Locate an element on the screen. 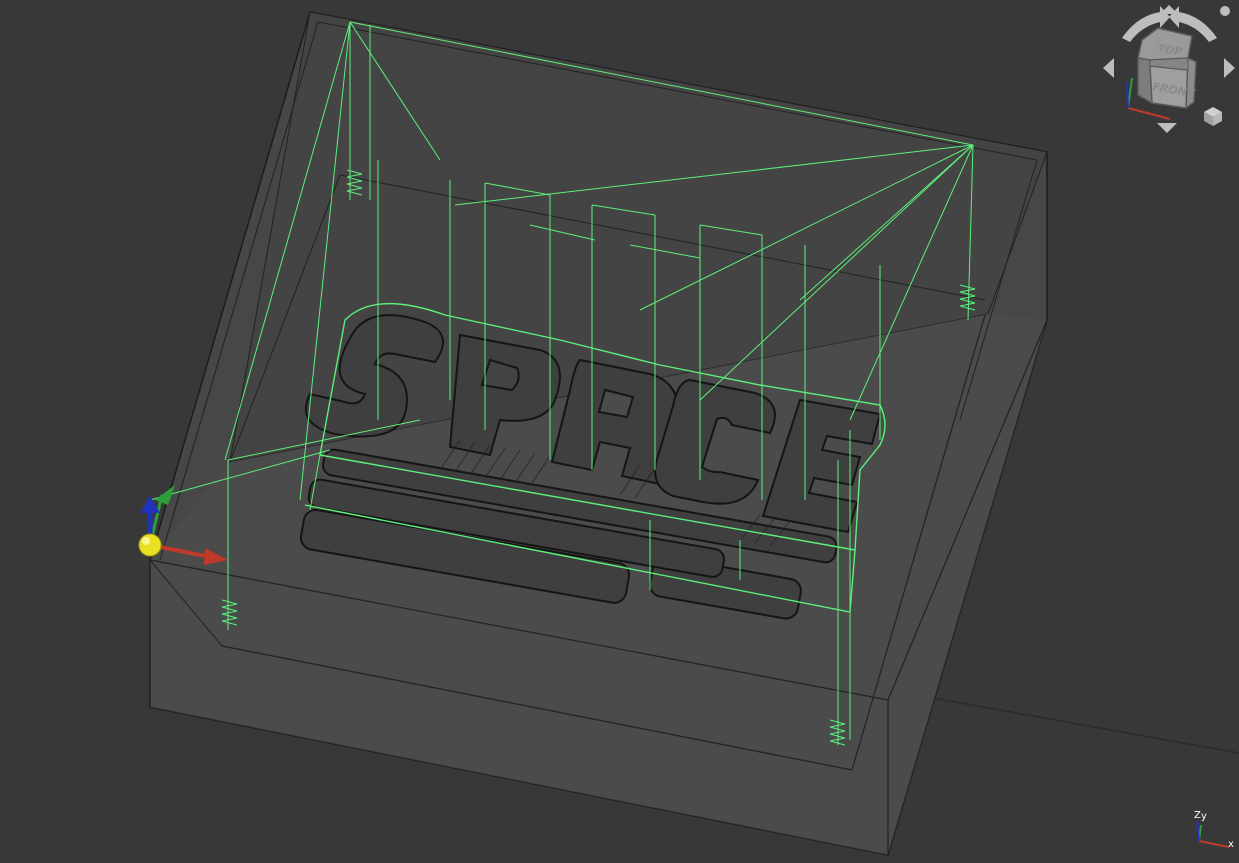 The width and height of the screenshot is (1239, 863). cube-body: TOP FRONT is located at coordinates (1167, 68).